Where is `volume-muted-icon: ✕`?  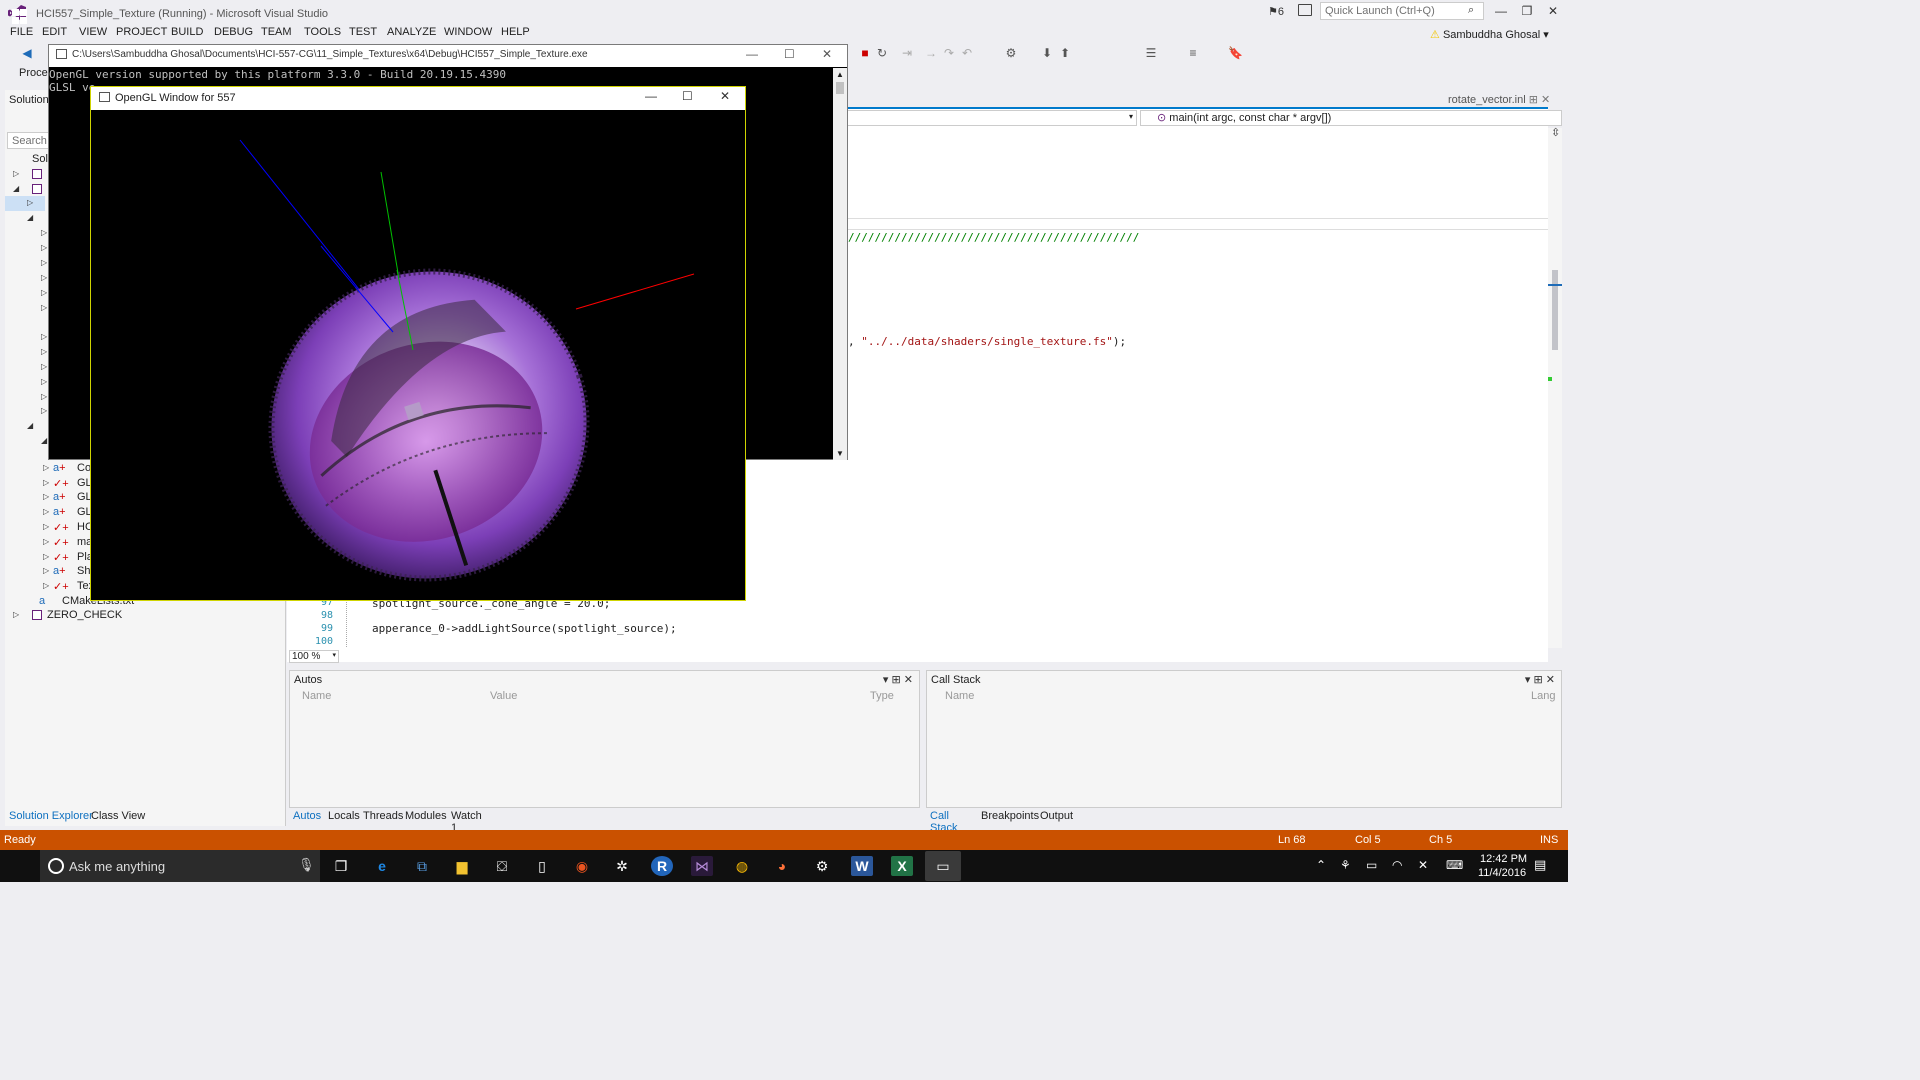
volume-muted-icon: ✕ is located at coordinates (1423, 865).